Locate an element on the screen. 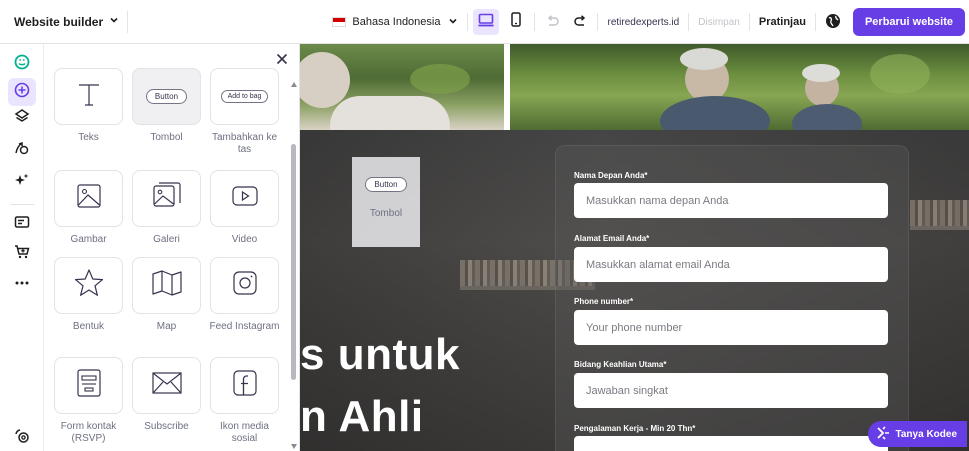  star-shape-icon is located at coordinates (89, 285).